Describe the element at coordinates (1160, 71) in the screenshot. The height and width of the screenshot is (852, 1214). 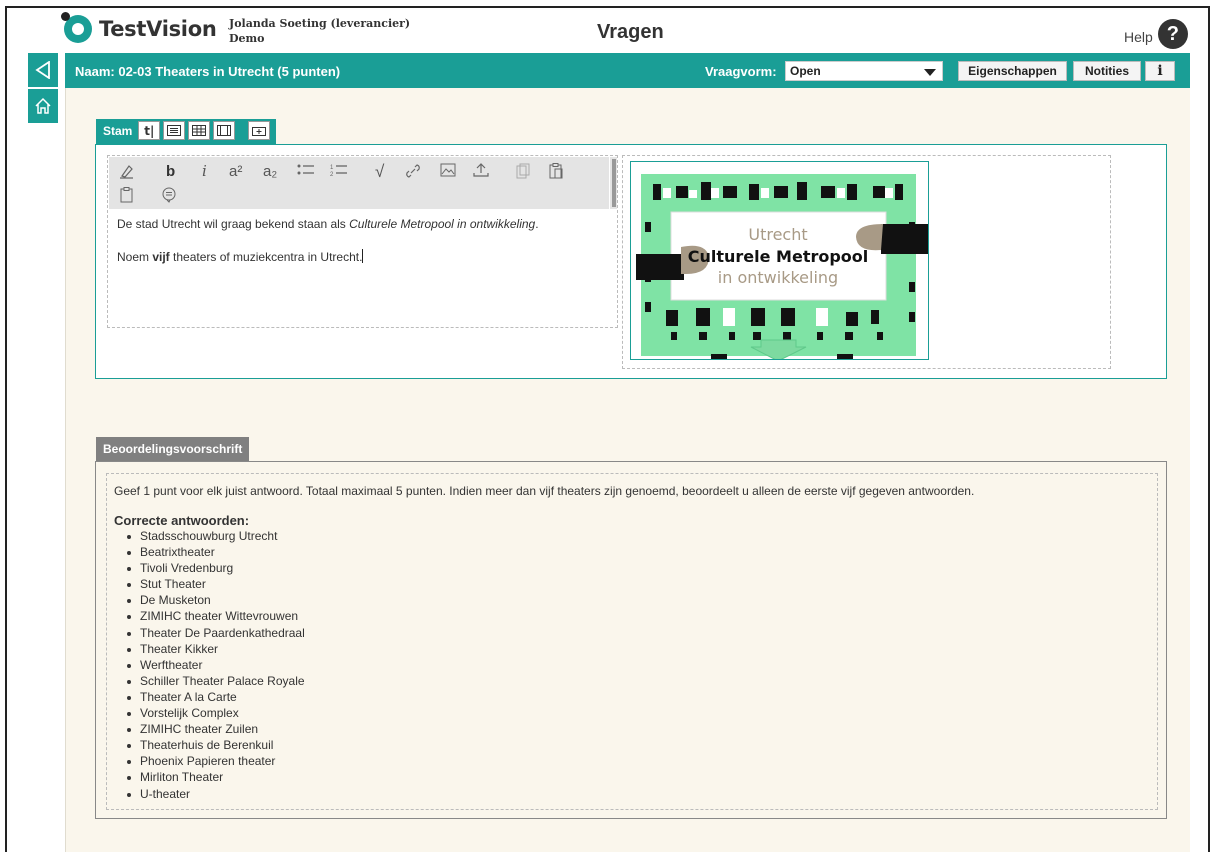
I see `info-button: i` at that location.